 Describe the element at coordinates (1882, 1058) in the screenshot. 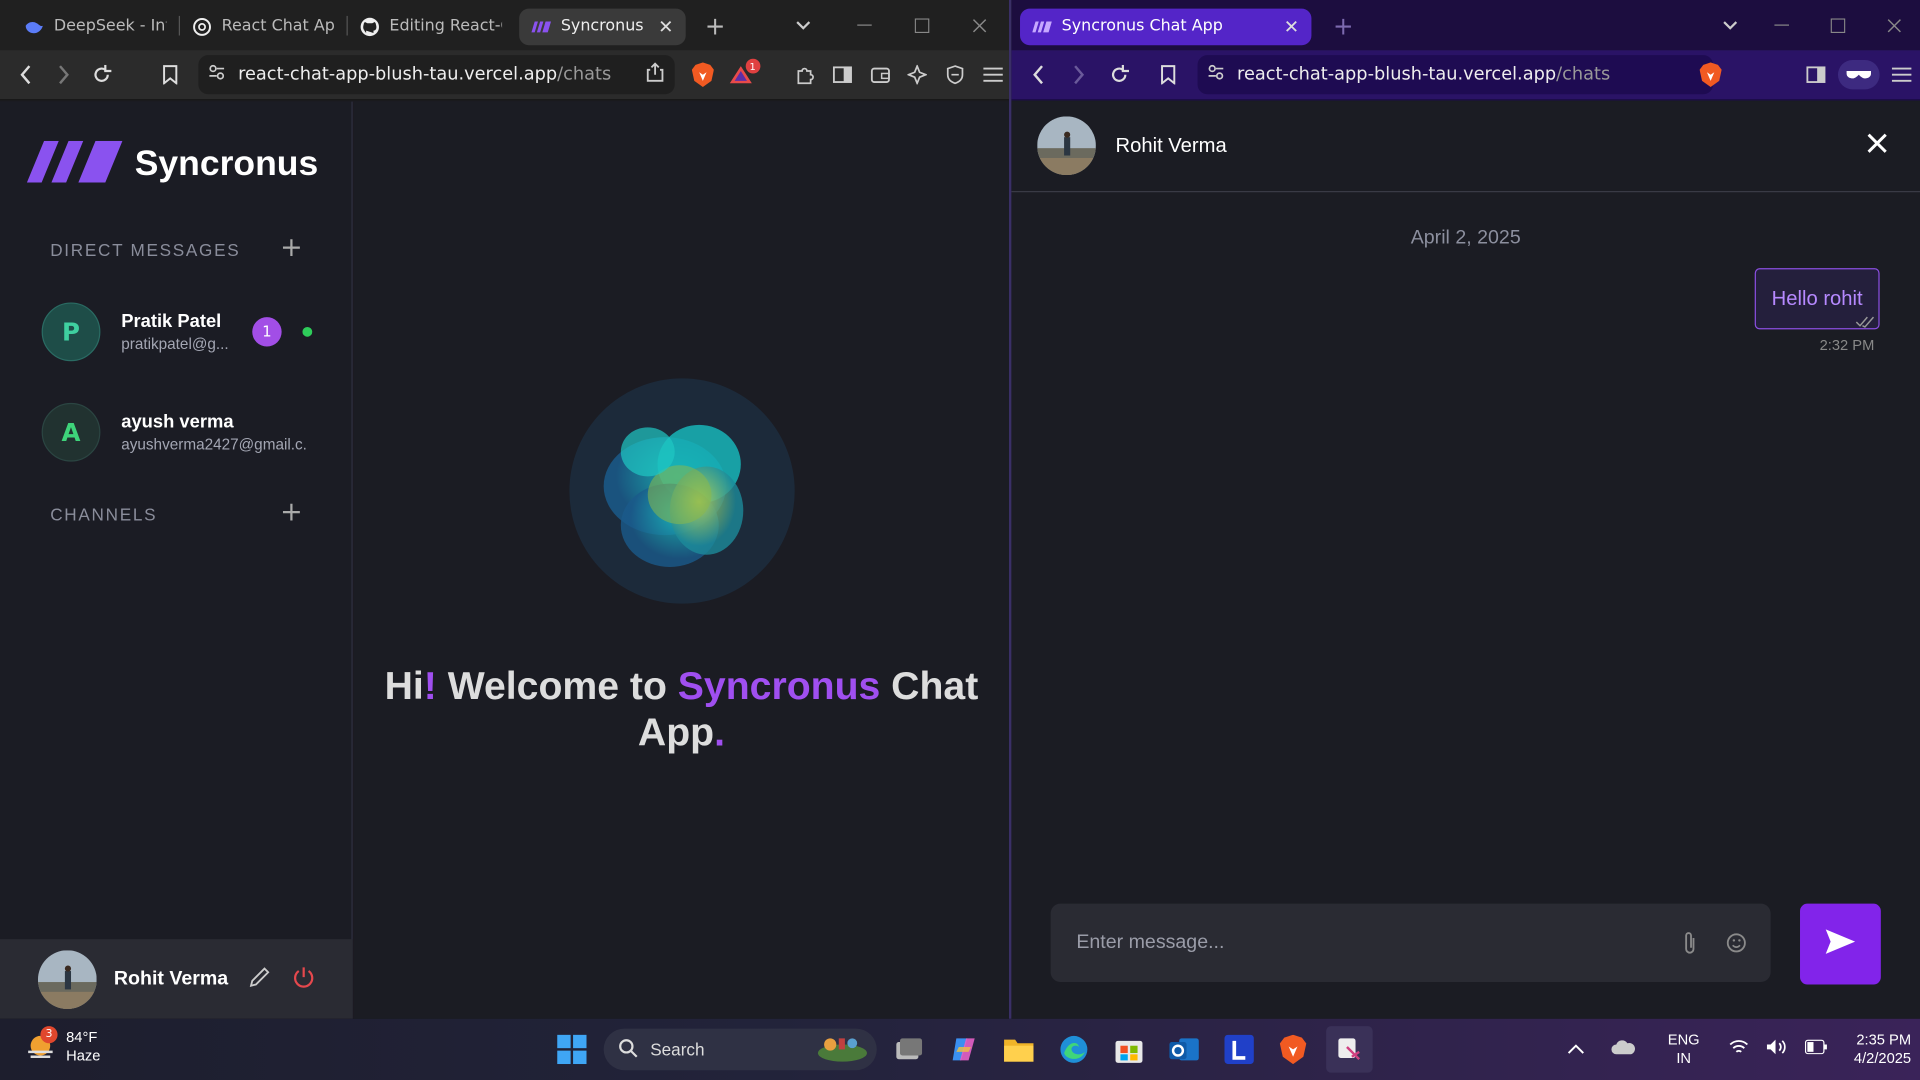

I see `clock-date: 4/2/2025` at that location.